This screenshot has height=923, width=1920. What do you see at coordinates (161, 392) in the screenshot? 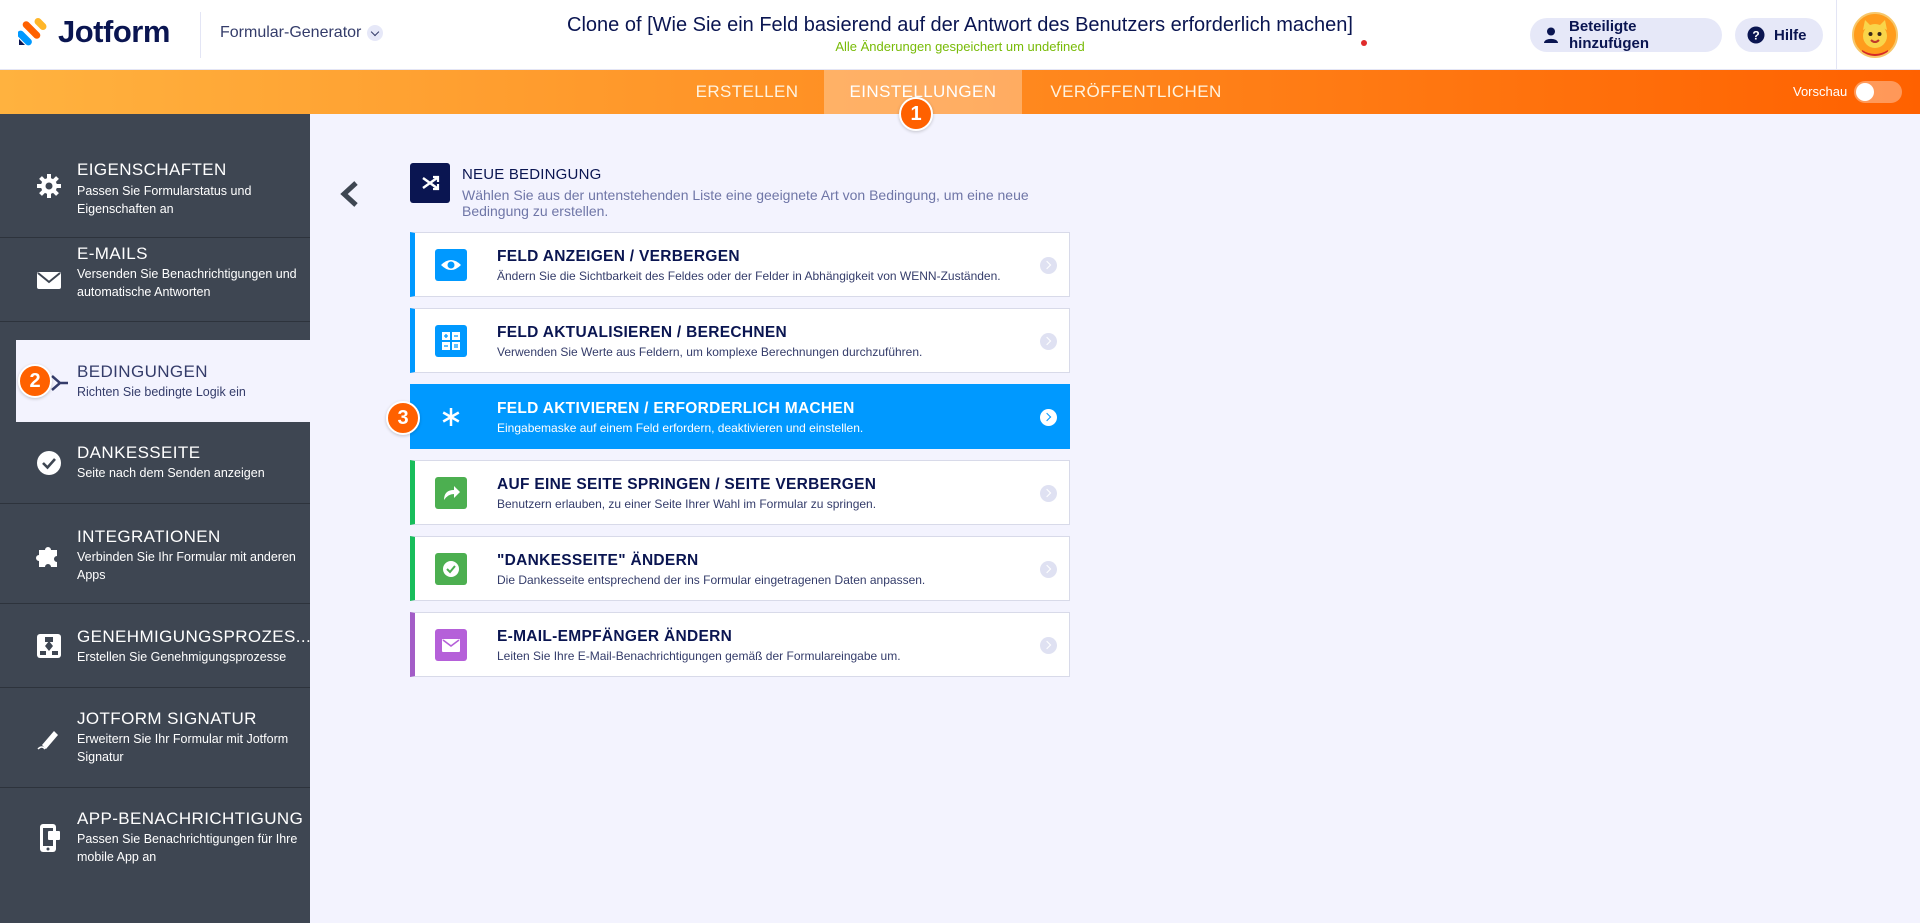
I see `sidebar-item-desc: Richten Sie bedingte Logik ein` at bounding box center [161, 392].